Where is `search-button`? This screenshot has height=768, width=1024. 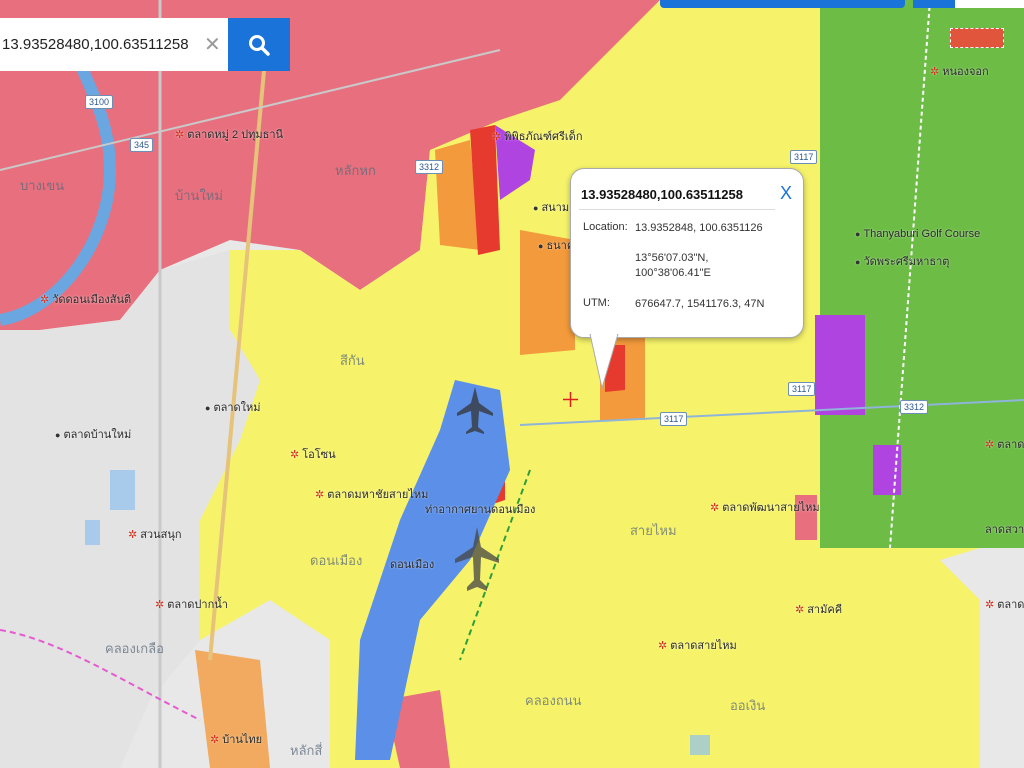 search-button is located at coordinates (259, 44).